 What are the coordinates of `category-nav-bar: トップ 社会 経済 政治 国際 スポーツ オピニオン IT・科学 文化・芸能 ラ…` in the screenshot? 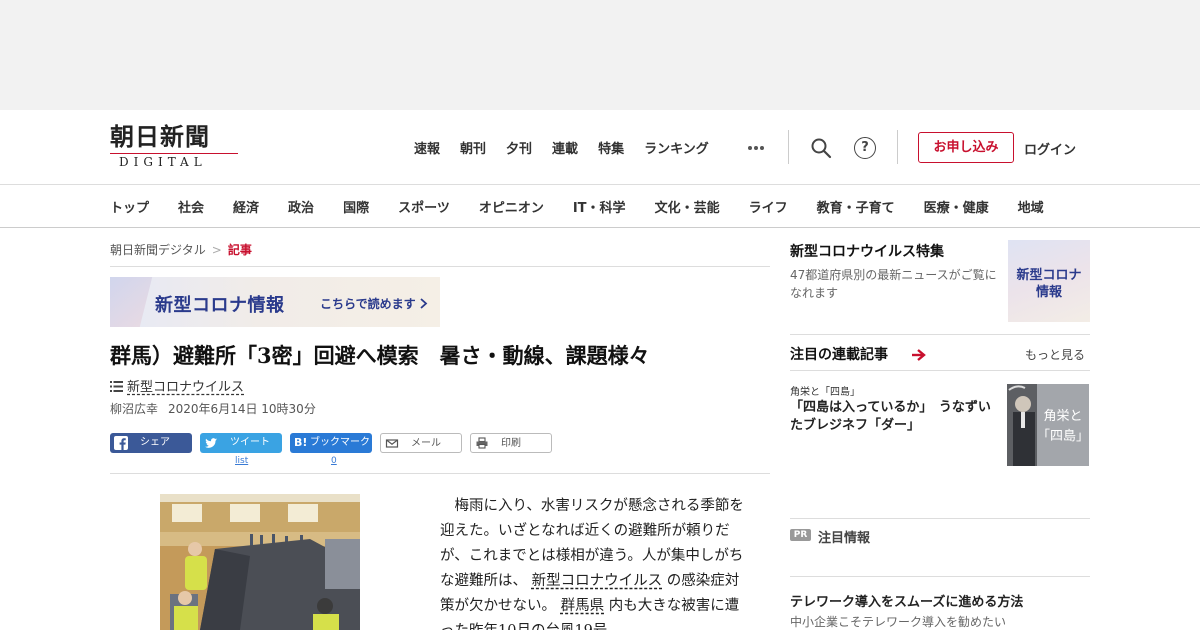 It's located at (600, 206).